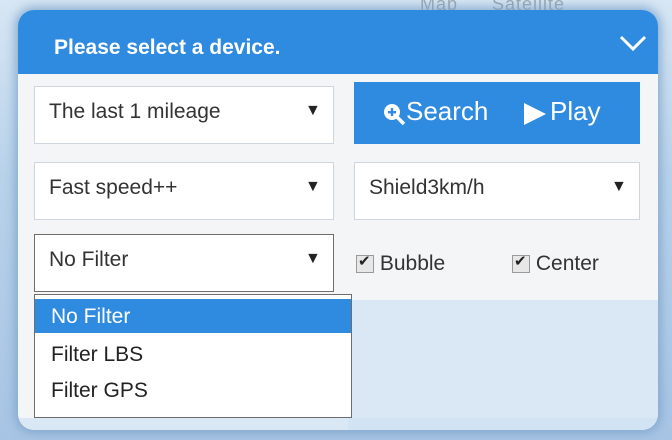 The height and width of the screenshot is (440, 672). Describe the element at coordinates (575, 111) in the screenshot. I see `play-label: Play` at that location.